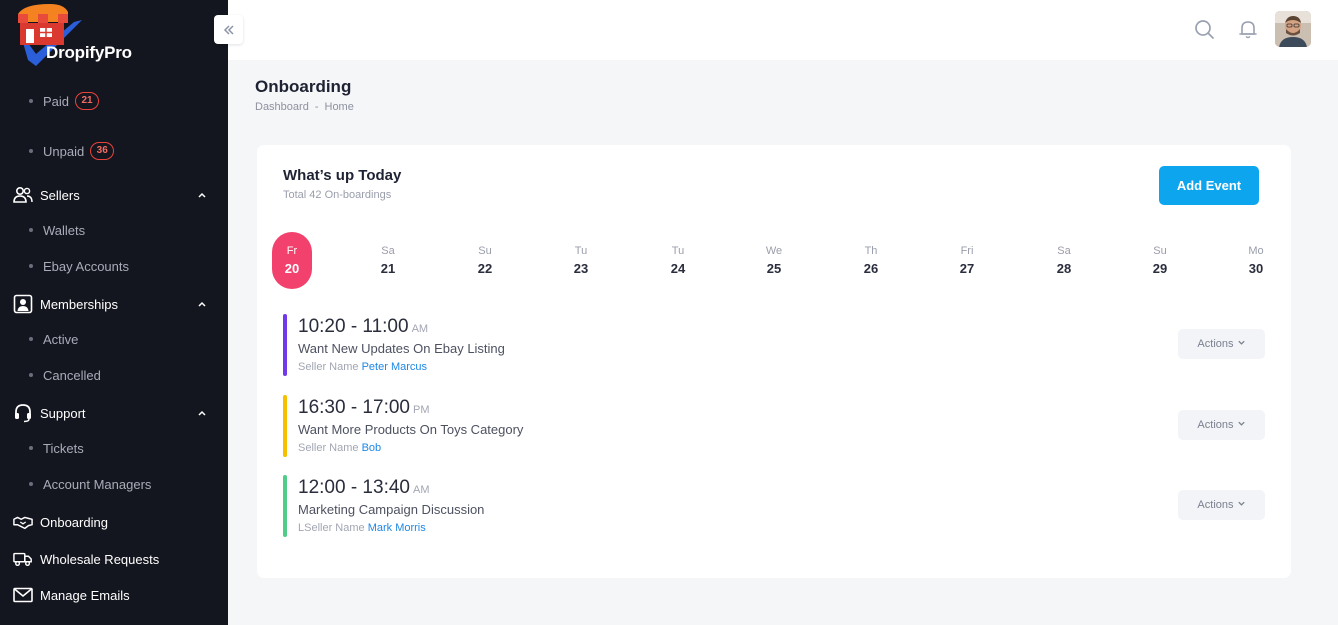 This screenshot has width=1338, height=625. I want to click on truck-icon, so click(23, 559).